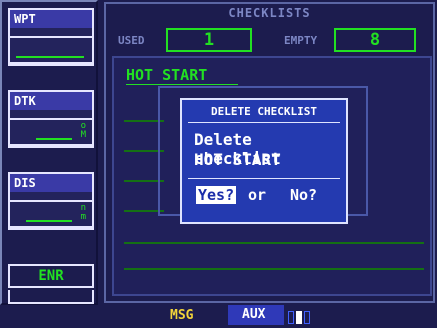 The image size is (437, 328). What do you see at coordinates (209, 40) in the screenshot?
I see `used-count: 1` at bounding box center [209, 40].